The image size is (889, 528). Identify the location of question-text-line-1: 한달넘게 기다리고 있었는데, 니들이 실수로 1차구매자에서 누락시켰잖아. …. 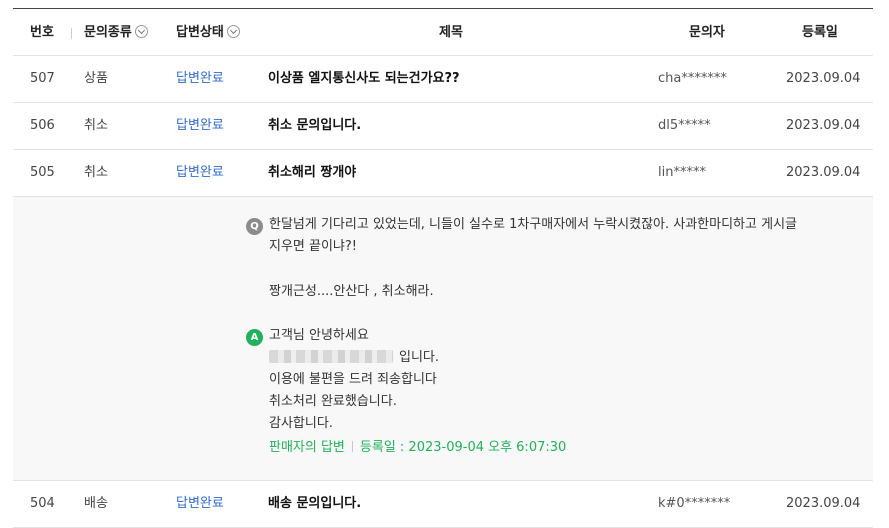
(533, 224).